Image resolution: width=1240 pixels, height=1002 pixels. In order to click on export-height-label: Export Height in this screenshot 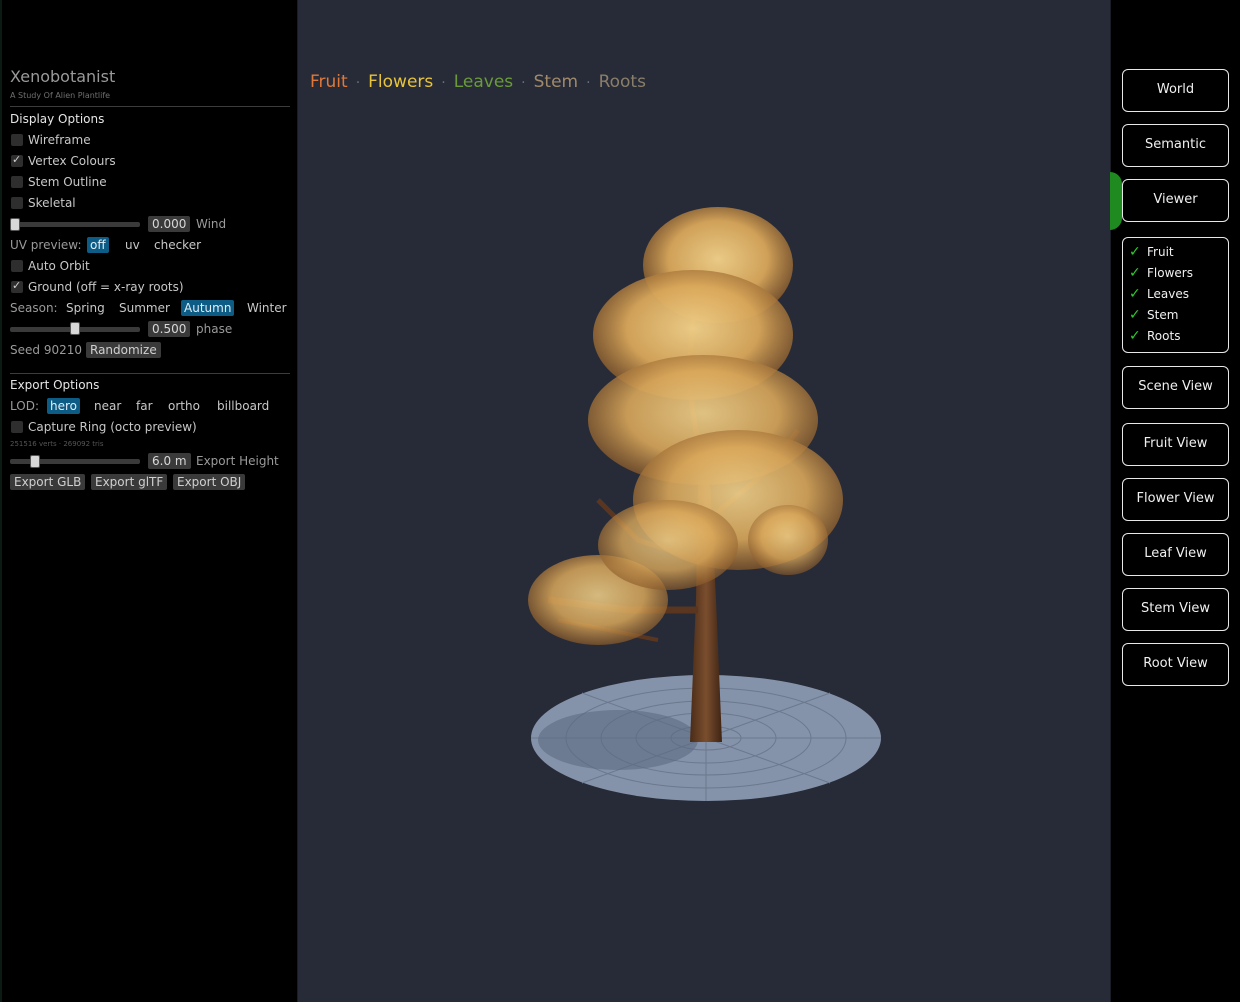, I will do `click(237, 461)`.